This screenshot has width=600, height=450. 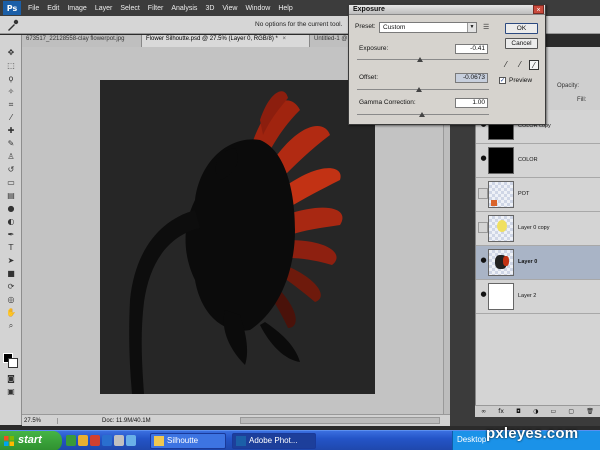 What do you see at coordinates (11, 195) in the screenshot?
I see `gradient-tool-icon: ▤` at bounding box center [11, 195].